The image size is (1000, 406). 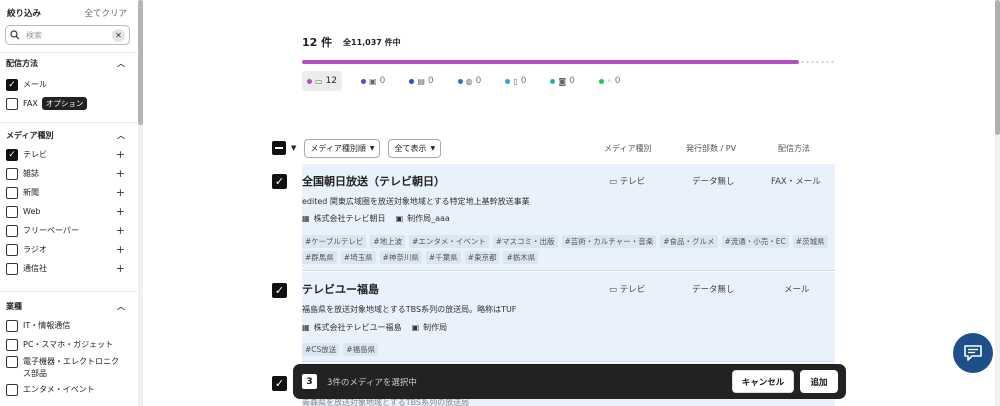 I want to click on tag: #福島県, so click(x=361, y=349).